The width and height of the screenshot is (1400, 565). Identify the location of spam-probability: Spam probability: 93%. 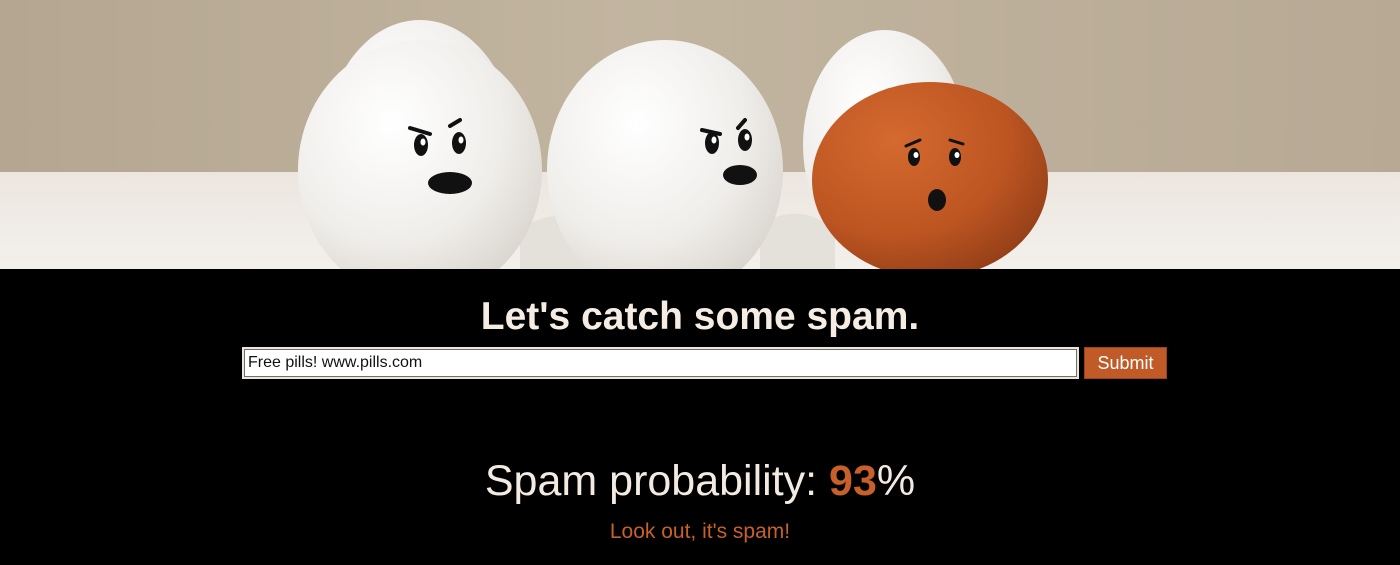
(700, 481).